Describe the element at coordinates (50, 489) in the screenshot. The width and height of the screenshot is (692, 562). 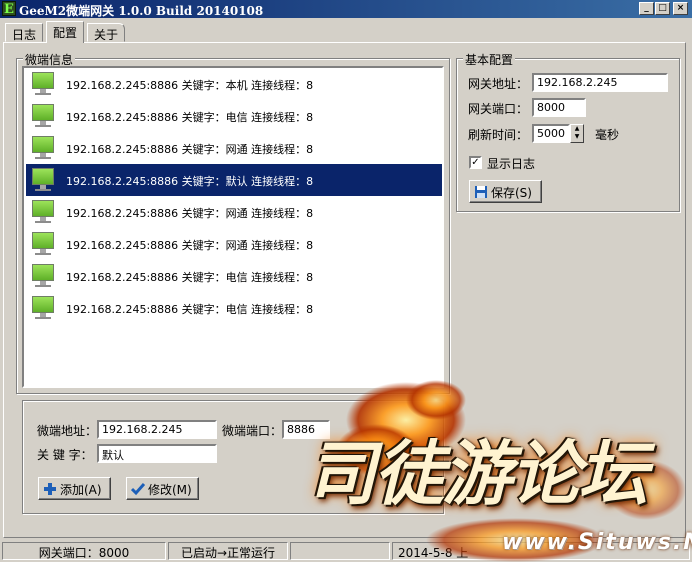
I see `plus-icon` at that location.